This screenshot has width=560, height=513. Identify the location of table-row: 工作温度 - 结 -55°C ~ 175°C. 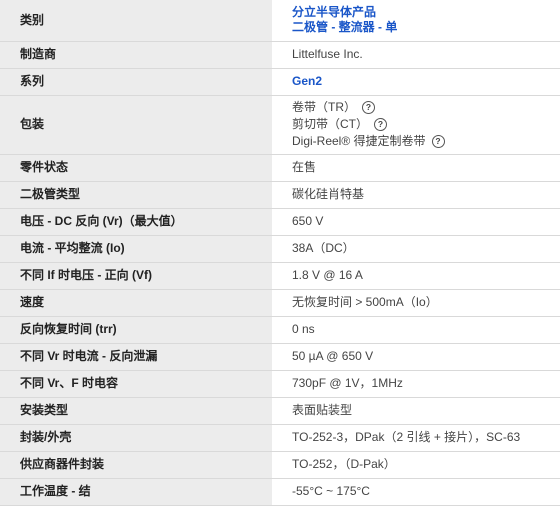
(280, 492).